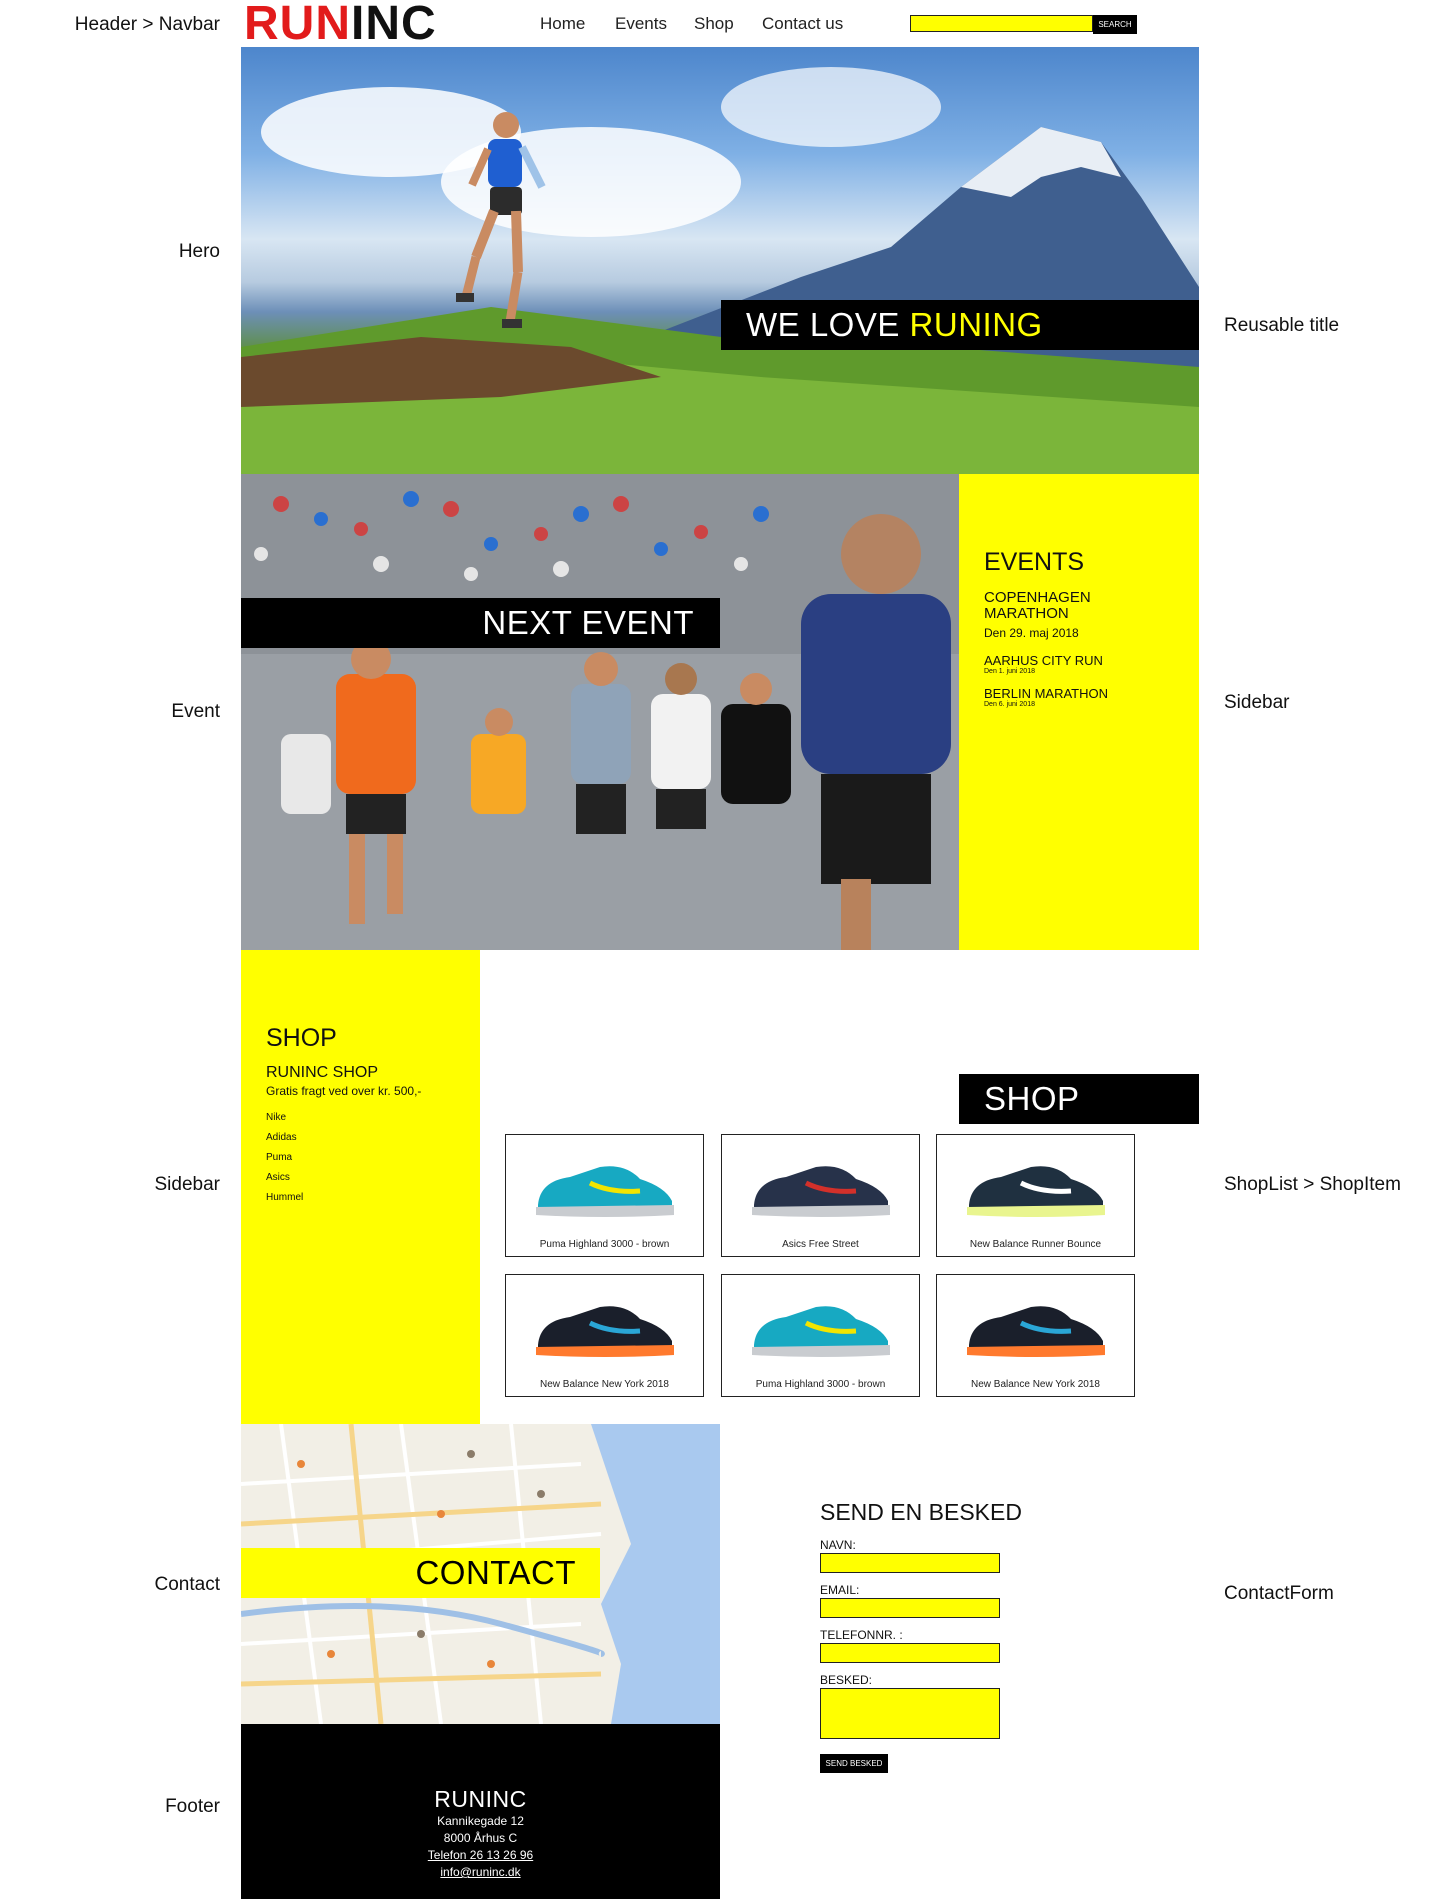 The width and height of the screenshot is (1440, 1899). I want to click on runner-illustration, so click(501, 220).